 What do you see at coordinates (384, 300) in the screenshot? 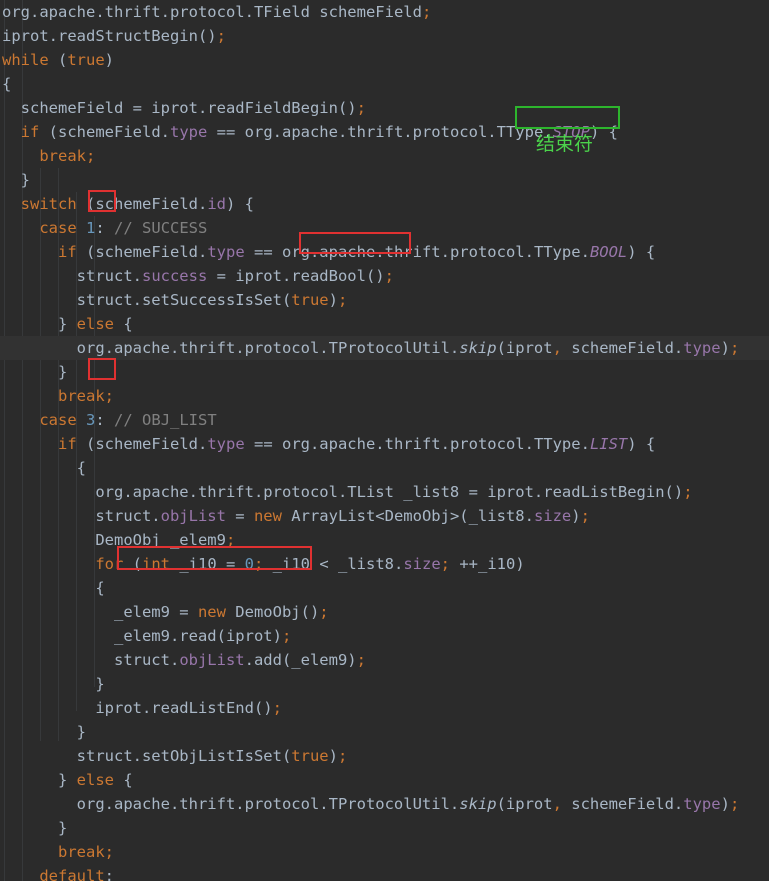
I see `code-line: struct.setSuccessIsSet(true);` at bounding box center [384, 300].